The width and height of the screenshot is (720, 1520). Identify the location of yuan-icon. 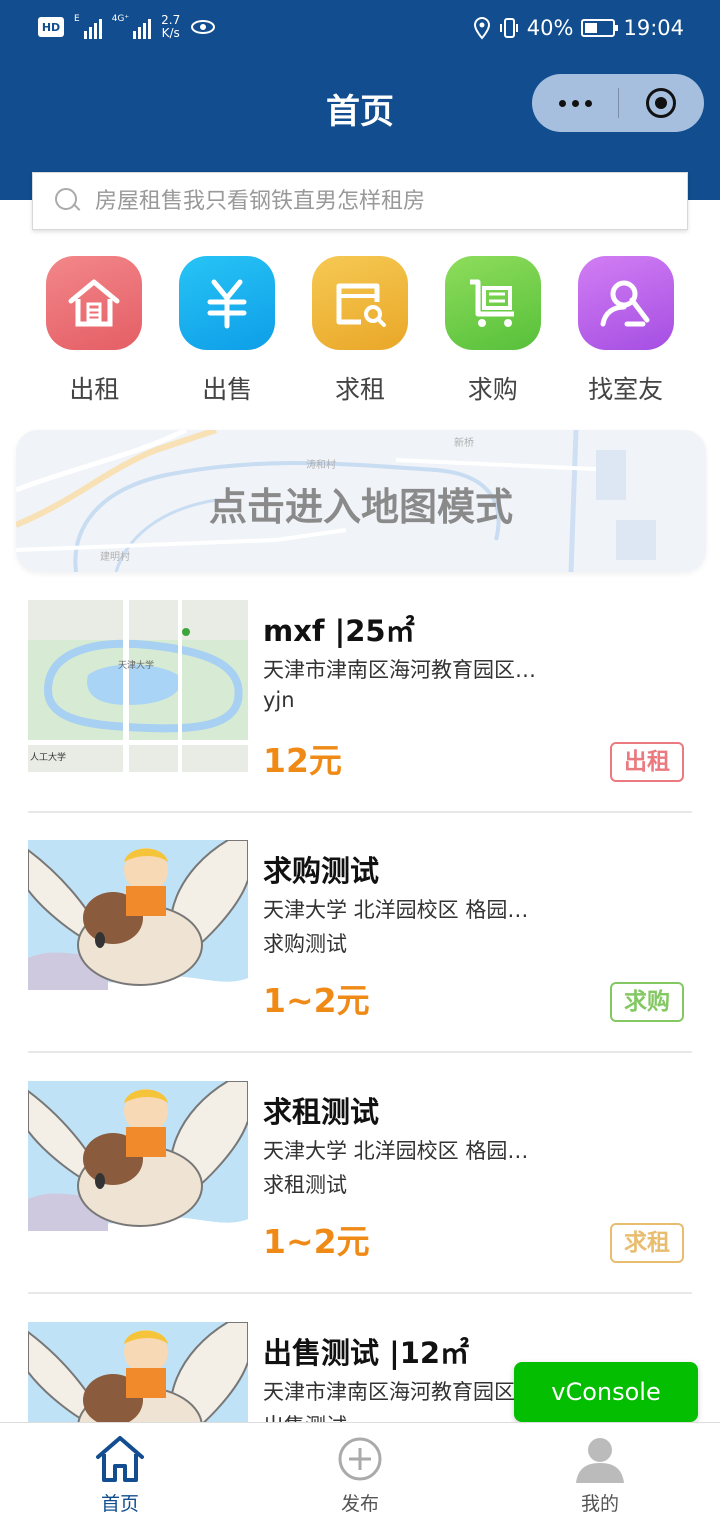
(227, 303).